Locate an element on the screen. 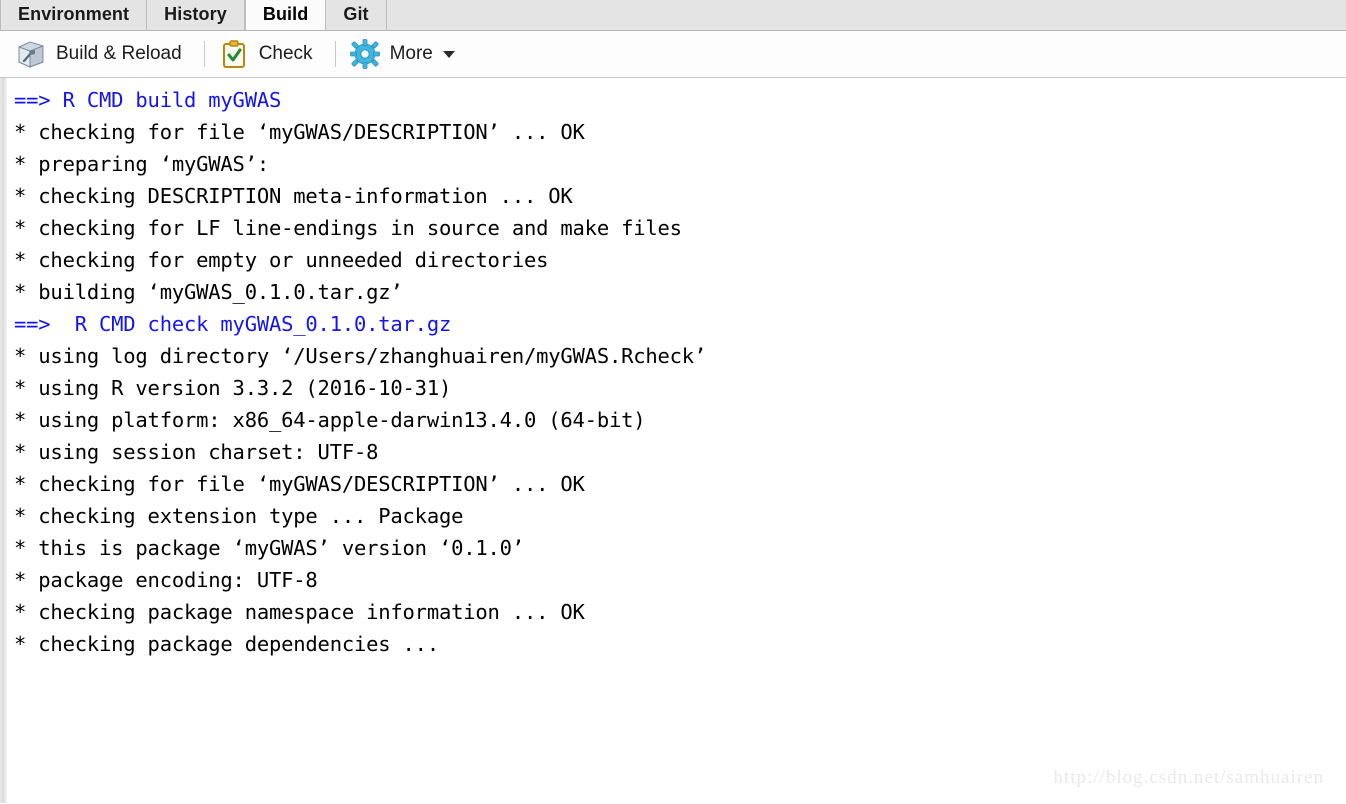  tab-environment-label: Environment is located at coordinates (74, 14).